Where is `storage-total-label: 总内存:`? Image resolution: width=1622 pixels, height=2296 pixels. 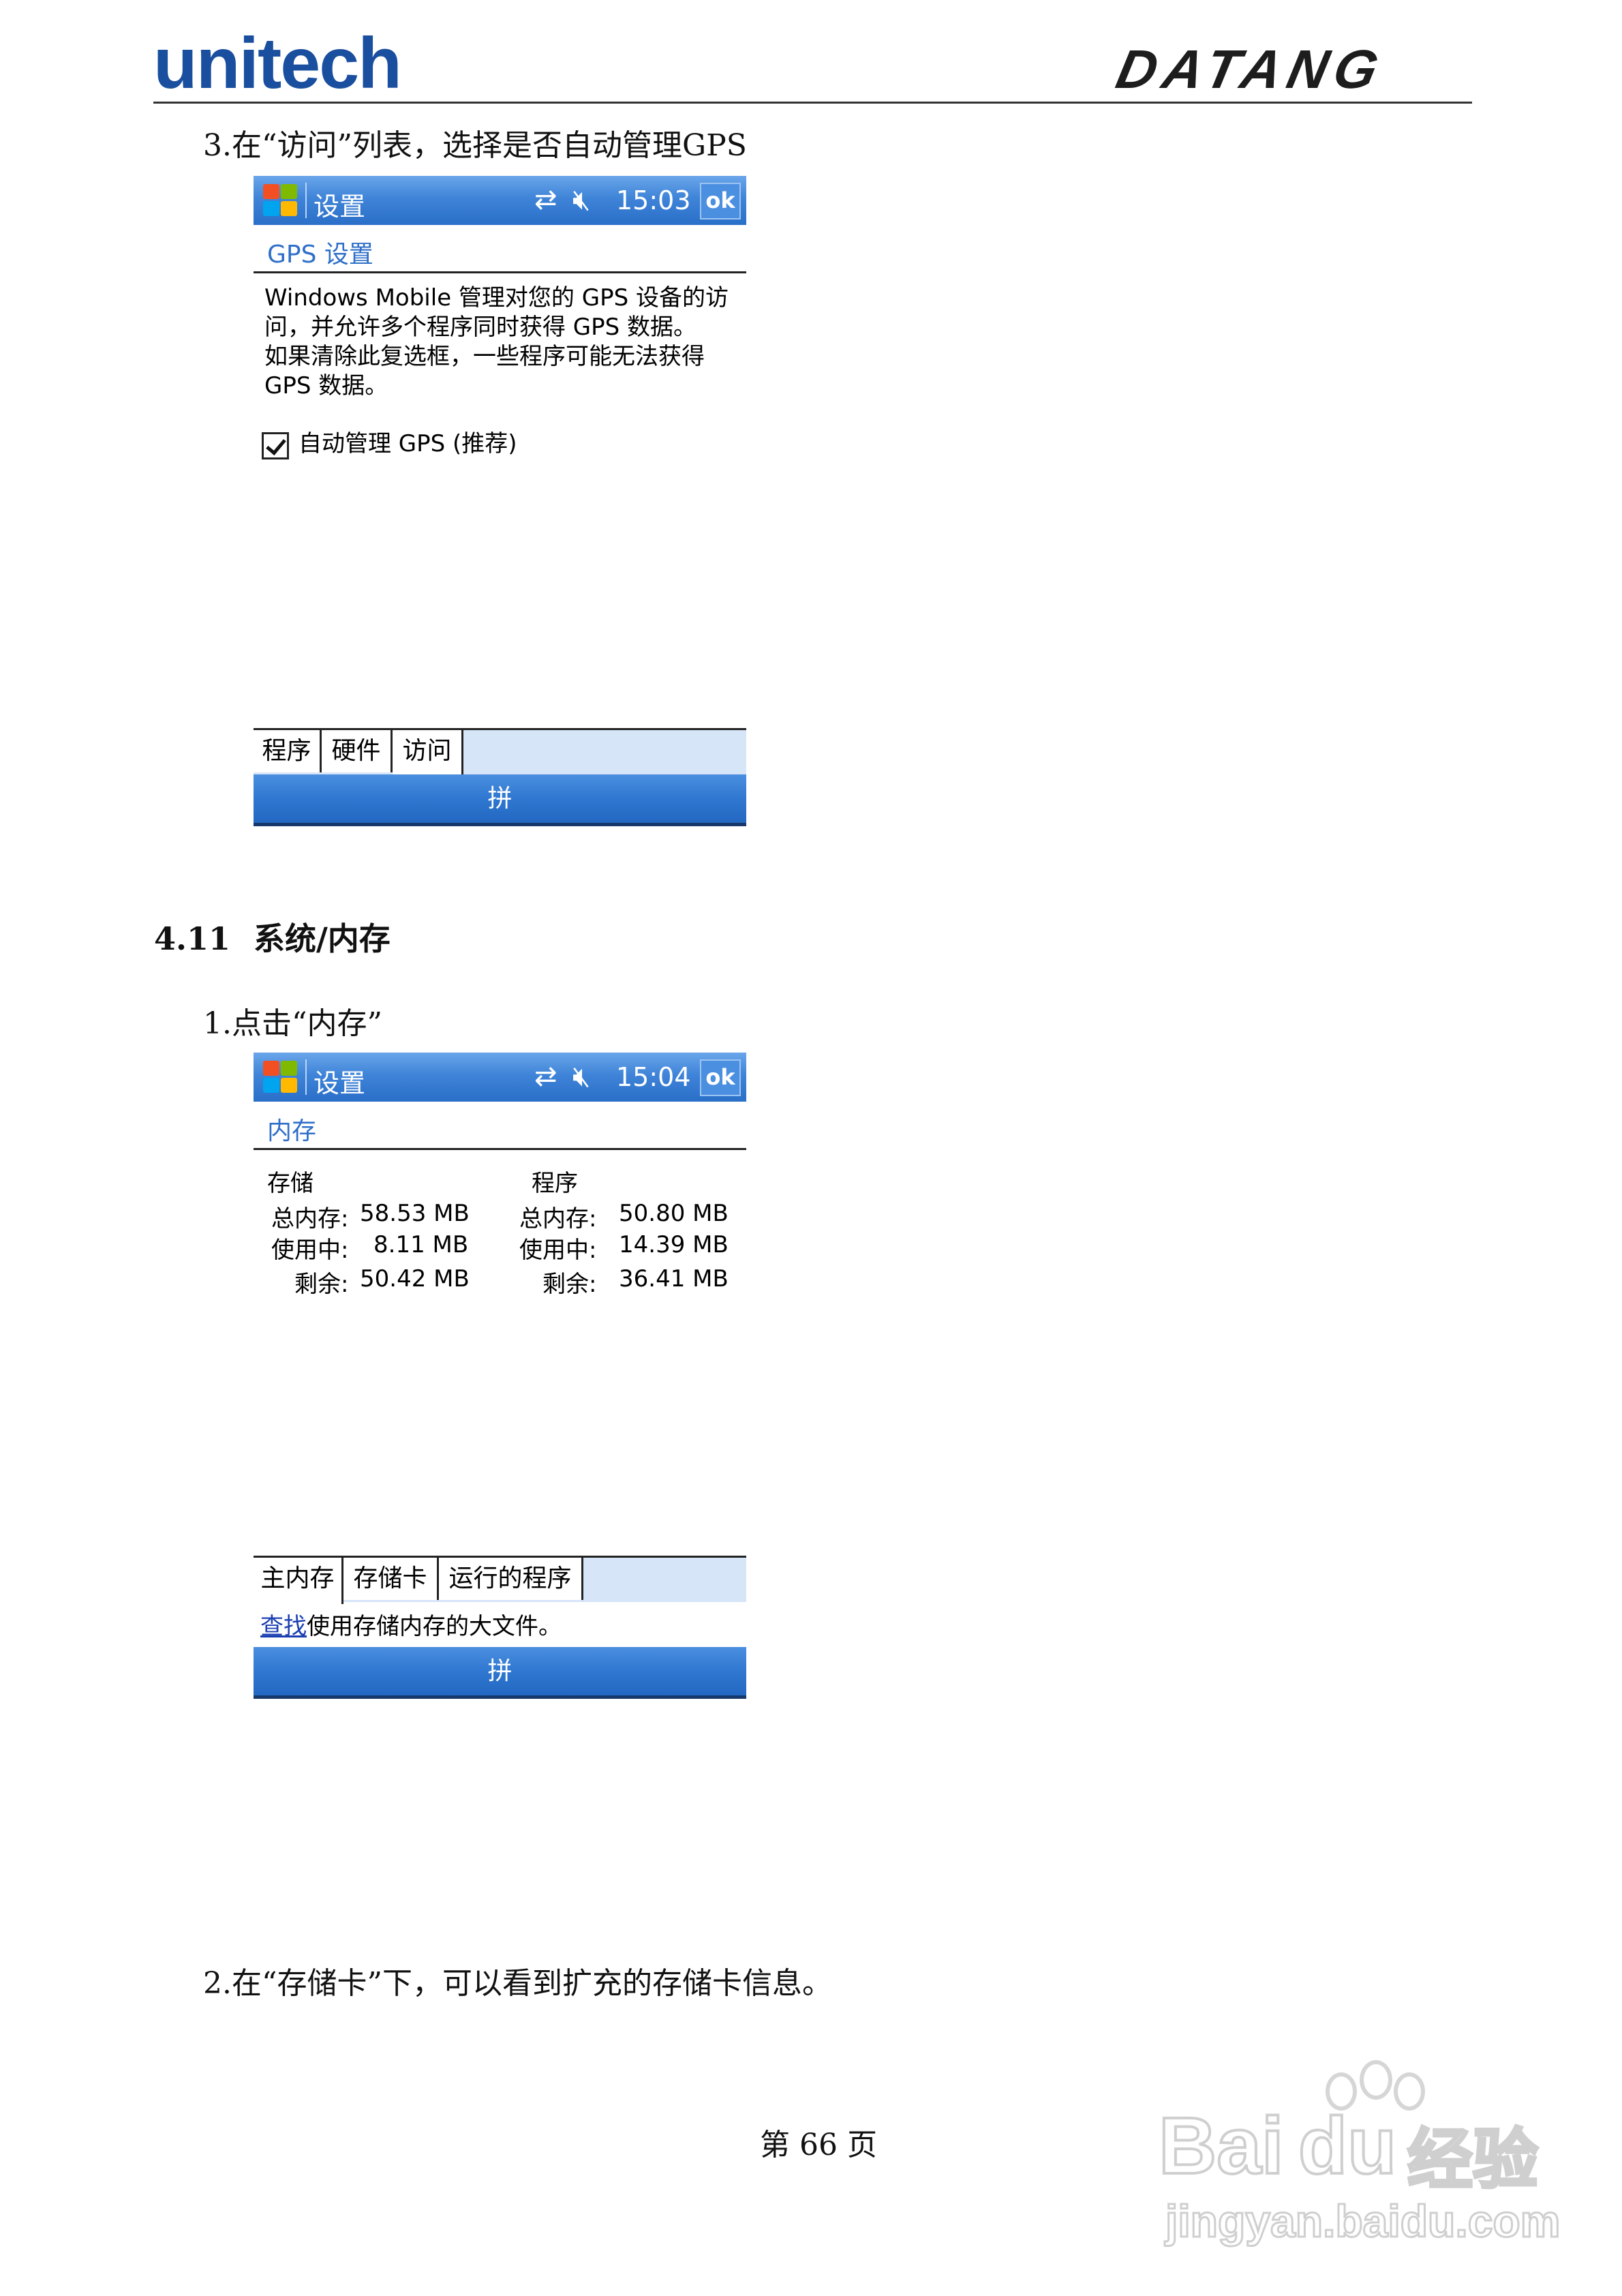
storage-total-label: 总内存: is located at coordinates (310, 1219).